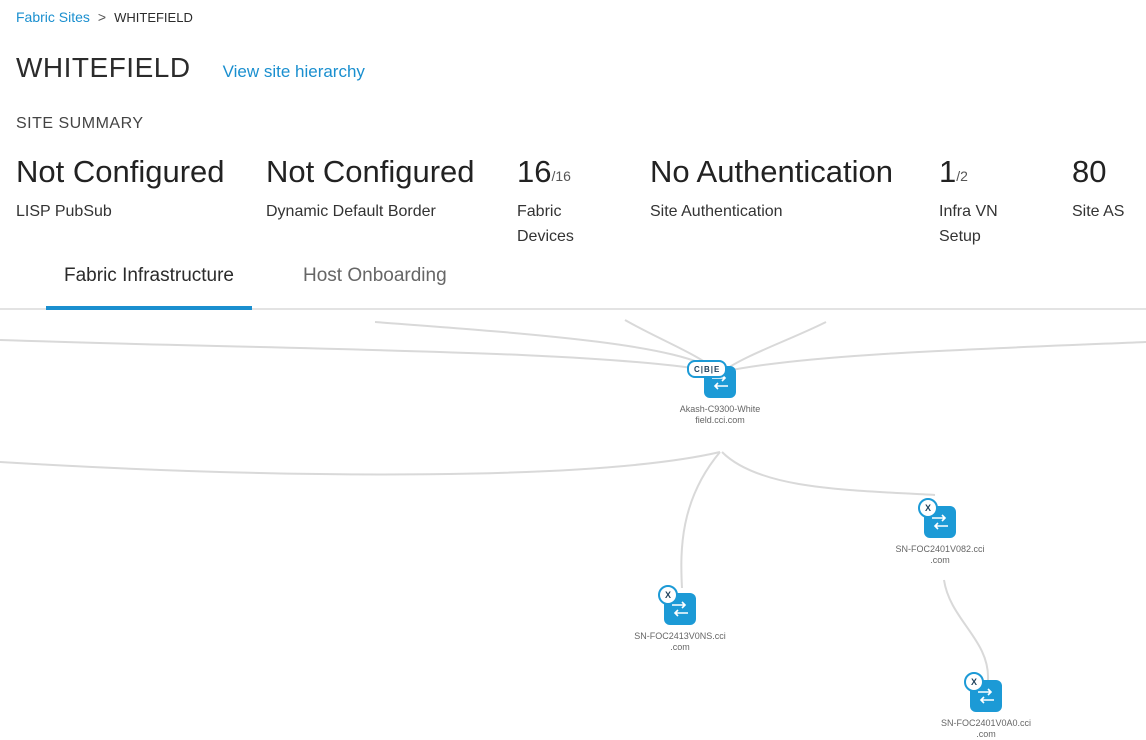  I want to click on stat-fabric-devices: 16/16 Fabric Devices, so click(545, 201).